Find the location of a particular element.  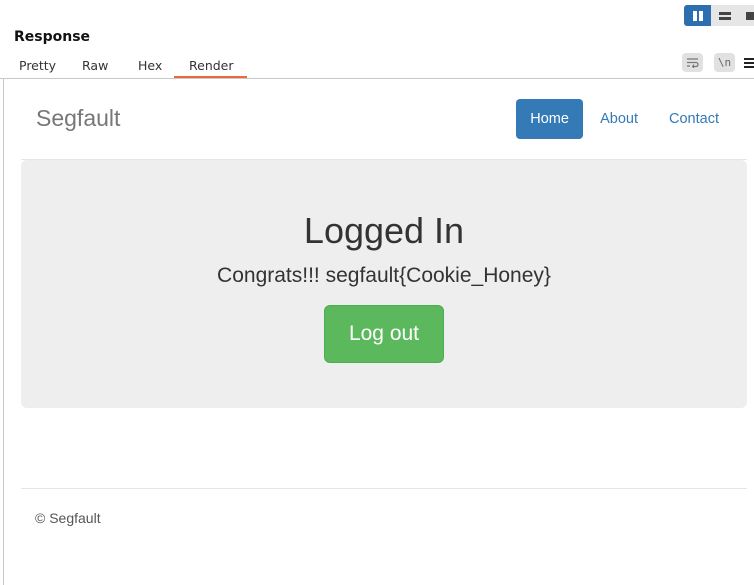

flag-message: Congrats!!! segfault{Cookie_Honey} is located at coordinates (384, 275).